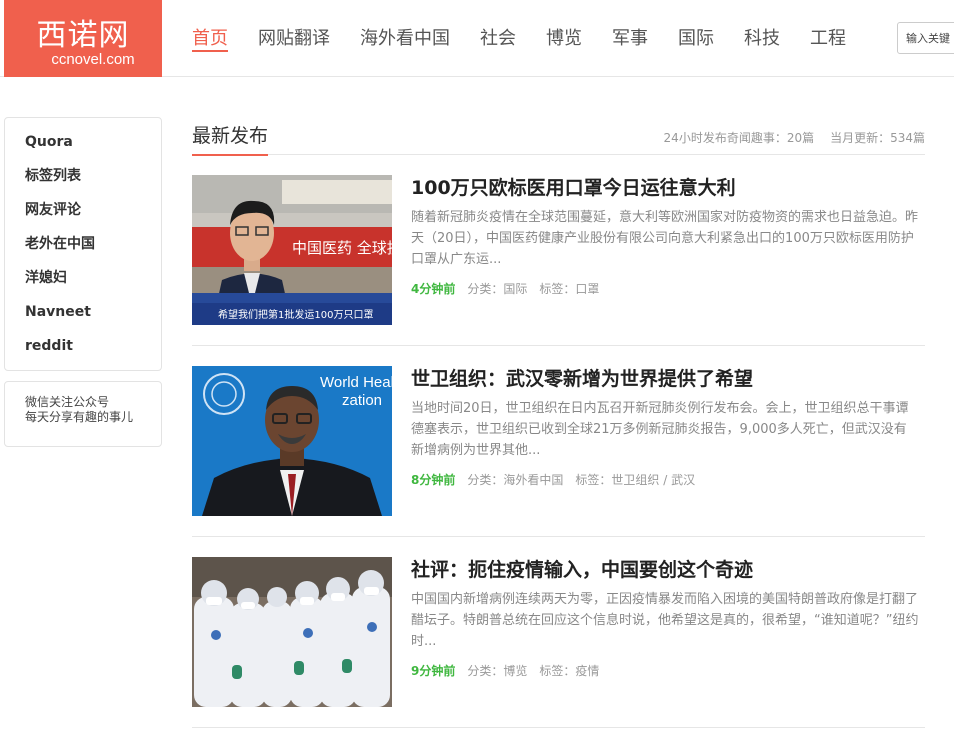 This screenshot has height=732, width=954. I want to click on sidebar-item-quora: Quora, so click(83, 148).